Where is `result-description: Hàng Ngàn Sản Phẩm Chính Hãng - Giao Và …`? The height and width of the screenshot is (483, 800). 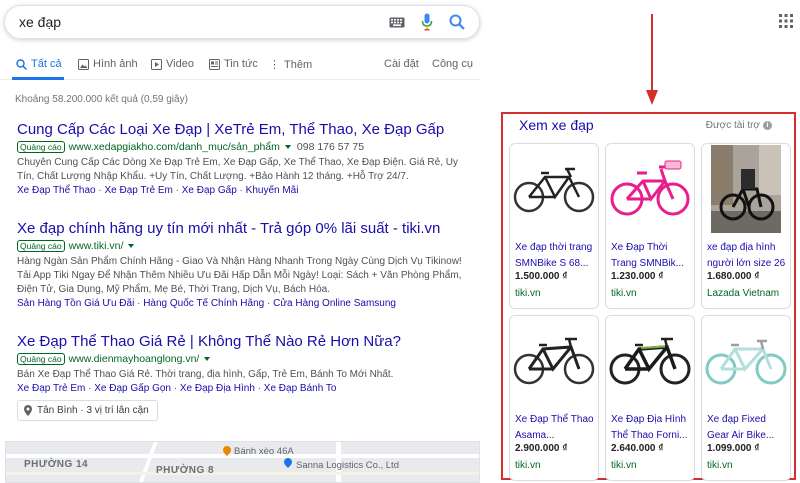
result-description: Hàng Ngàn Sản Phẩm Chính Hãng - Giao Và … is located at coordinates (239, 261).